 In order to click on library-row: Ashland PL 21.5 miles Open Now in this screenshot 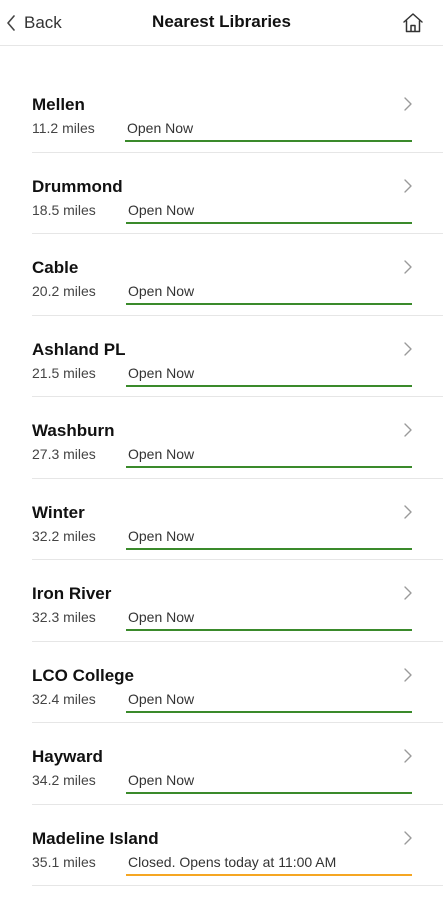, I will do `click(237, 356)`.